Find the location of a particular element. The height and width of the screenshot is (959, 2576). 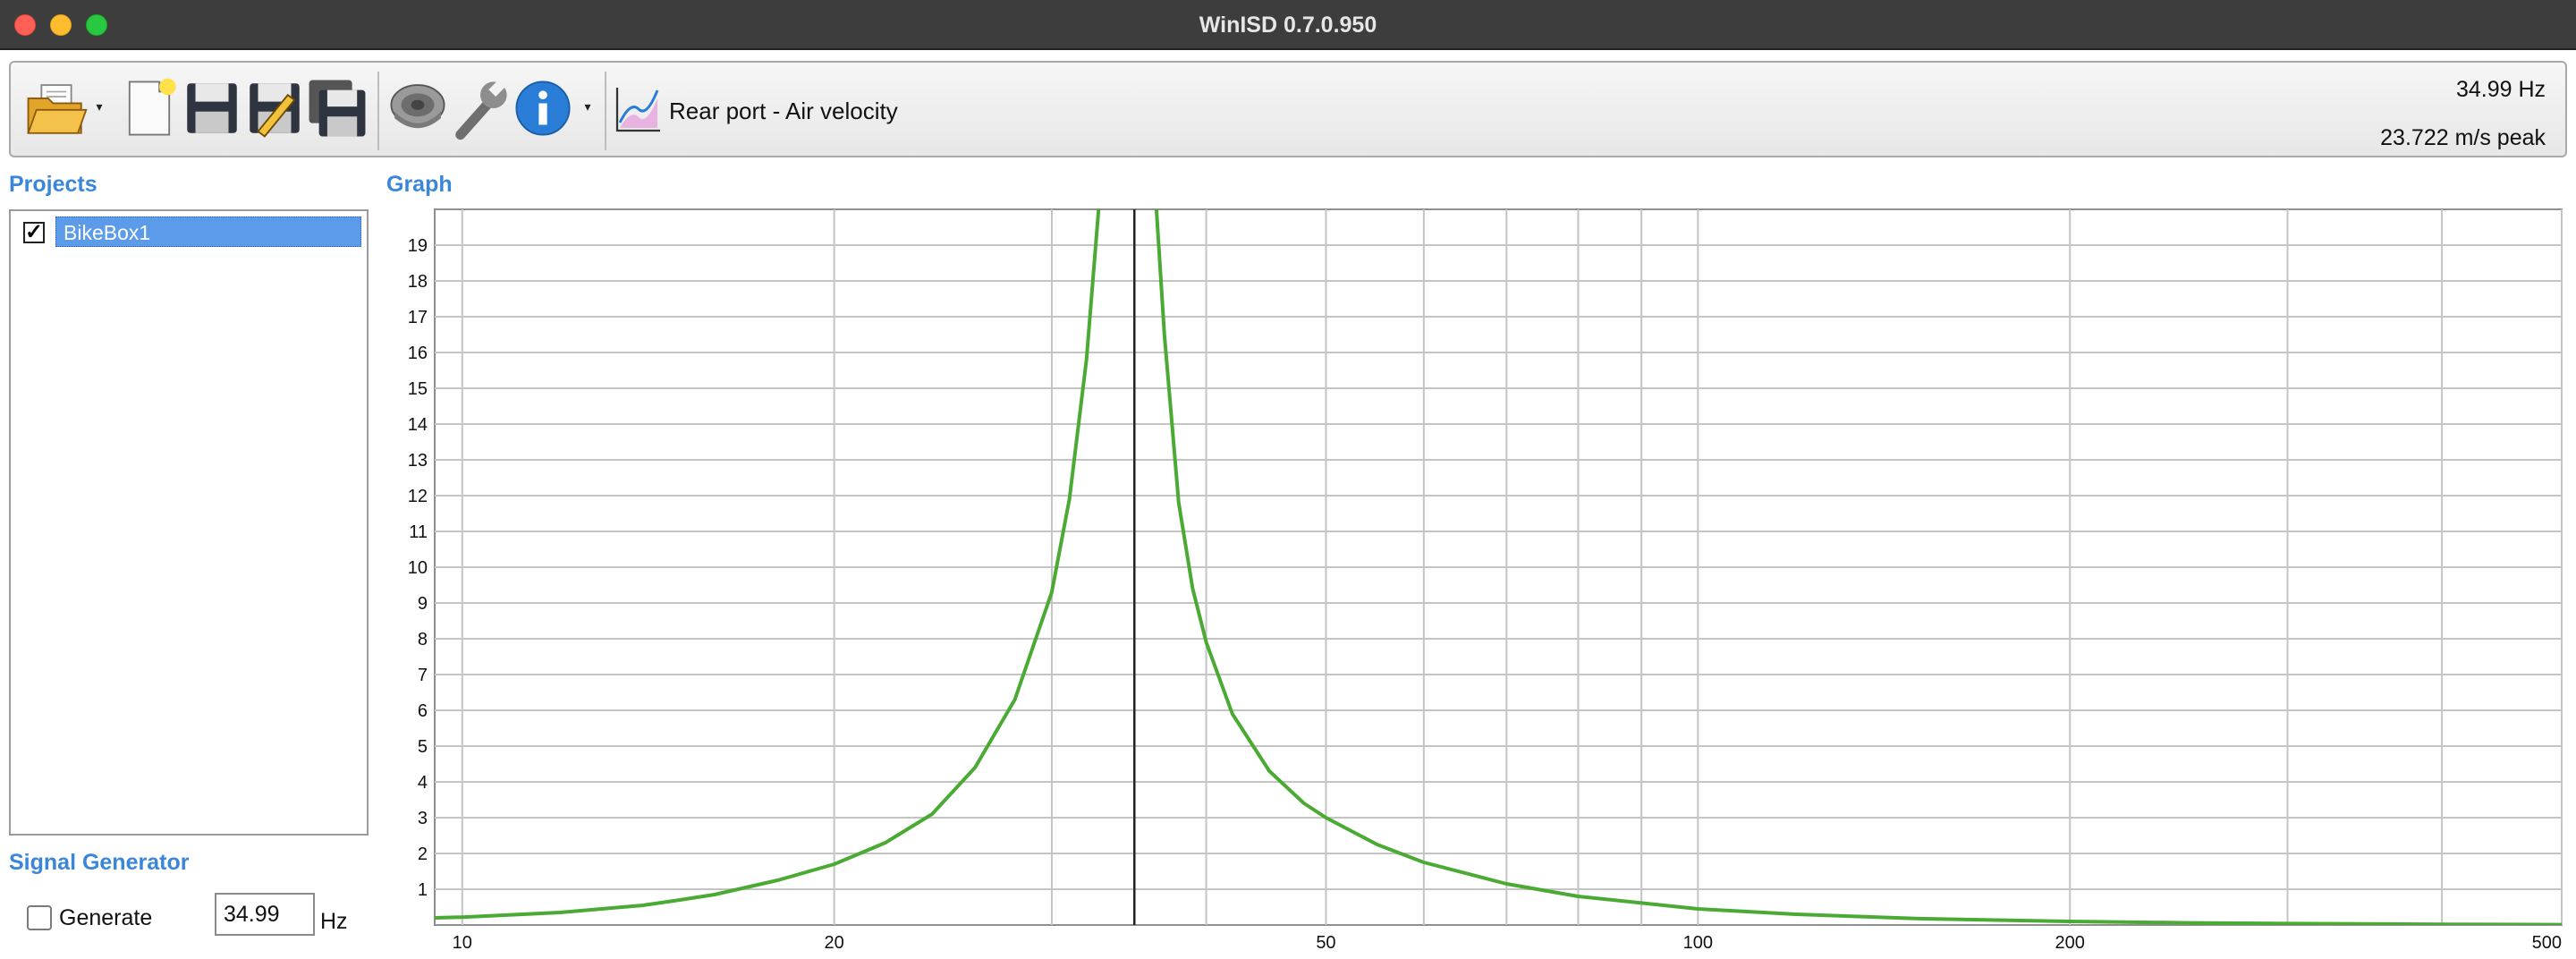

y-tick-label: 19 is located at coordinates (418, 246).